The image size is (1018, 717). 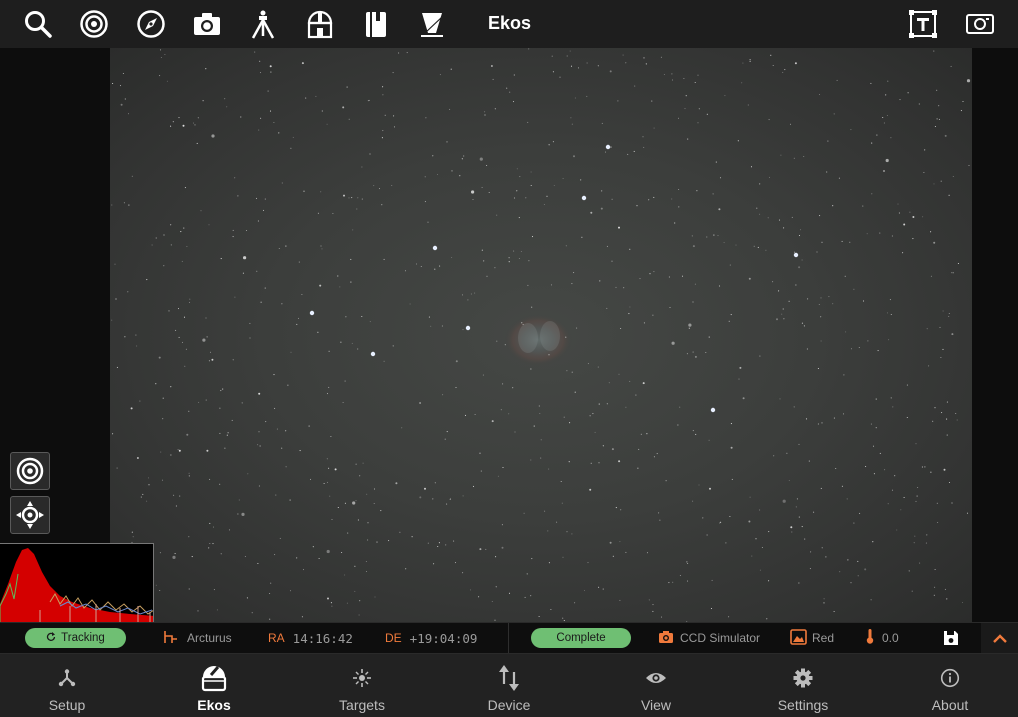 What do you see at coordinates (581, 638) in the screenshot?
I see `capture-status-badge: Complete` at bounding box center [581, 638].